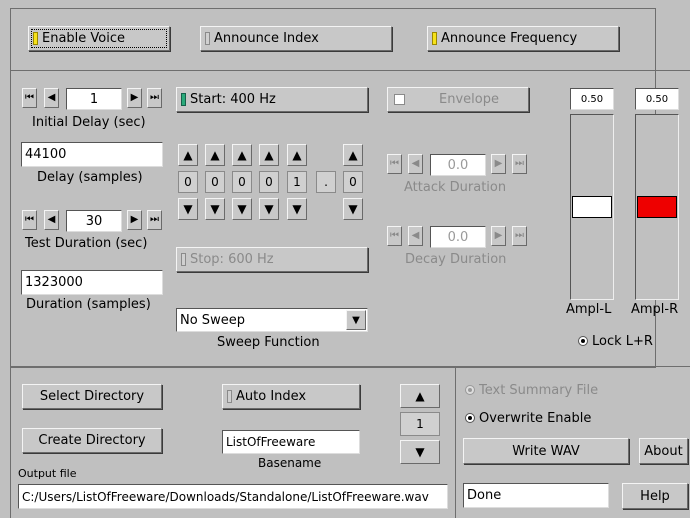 The height and width of the screenshot is (518, 690). Describe the element at coordinates (655, 309) in the screenshot. I see `ampl-r-label: Ampl-R` at that location.